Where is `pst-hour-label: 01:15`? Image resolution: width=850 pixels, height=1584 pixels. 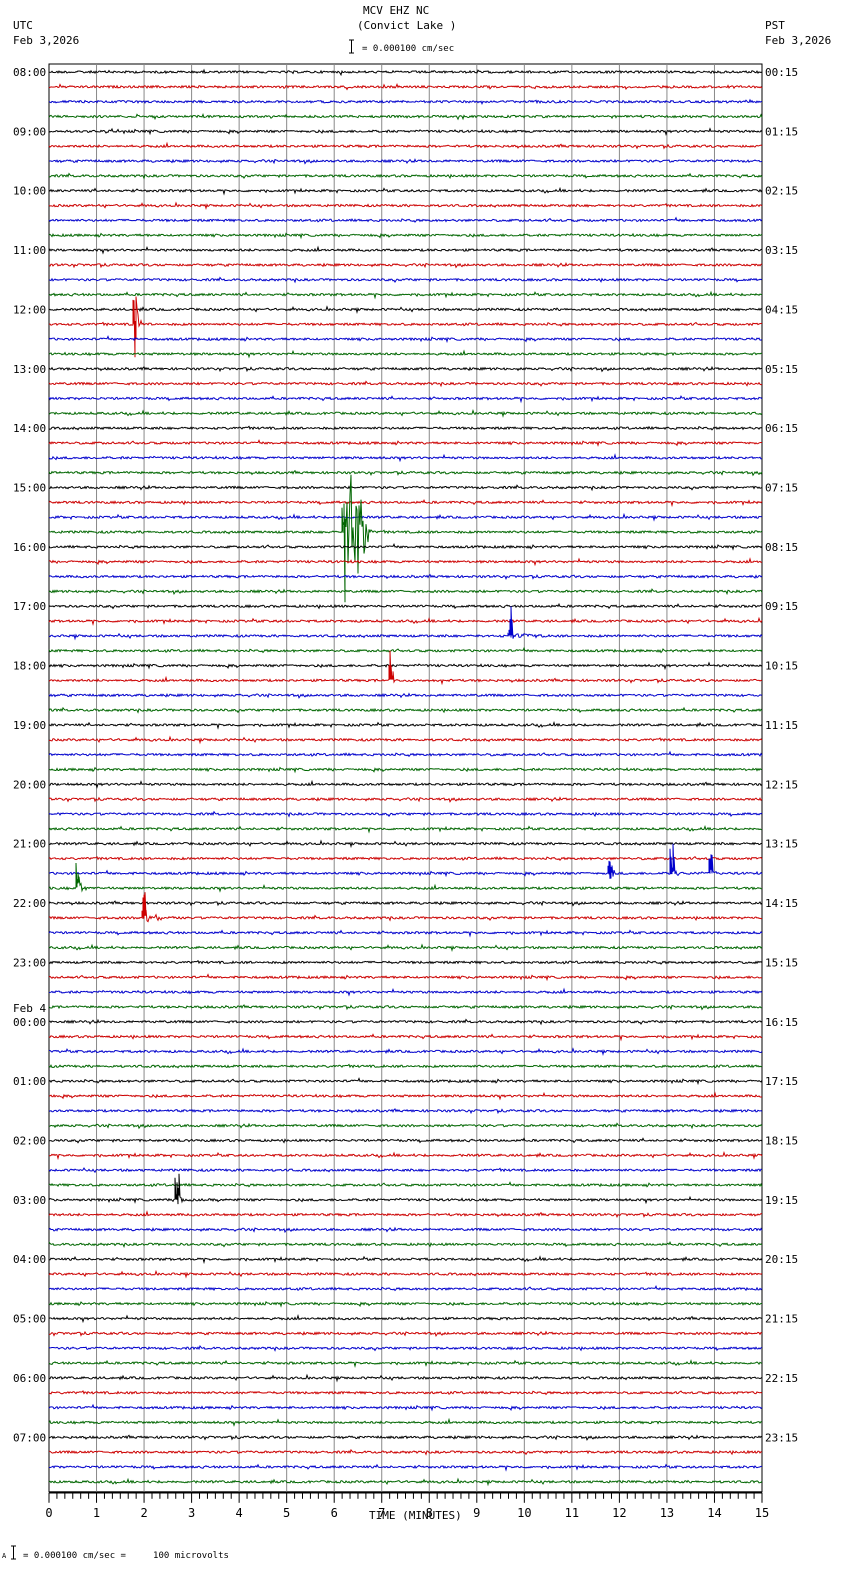
pst-hour-label: 01:15 is located at coordinates (781, 131).